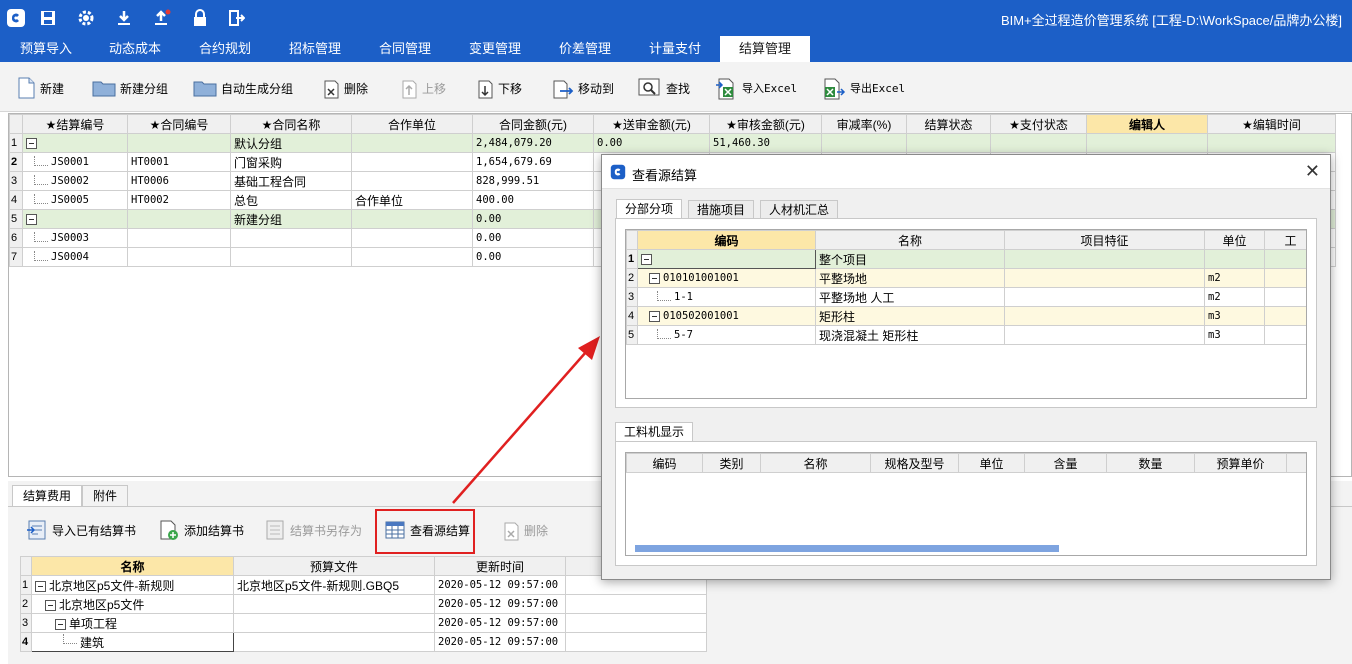 This screenshot has width=1352, height=664. What do you see at coordinates (585, 49) in the screenshot?
I see `tab-price-diff: 价差管理` at bounding box center [585, 49].